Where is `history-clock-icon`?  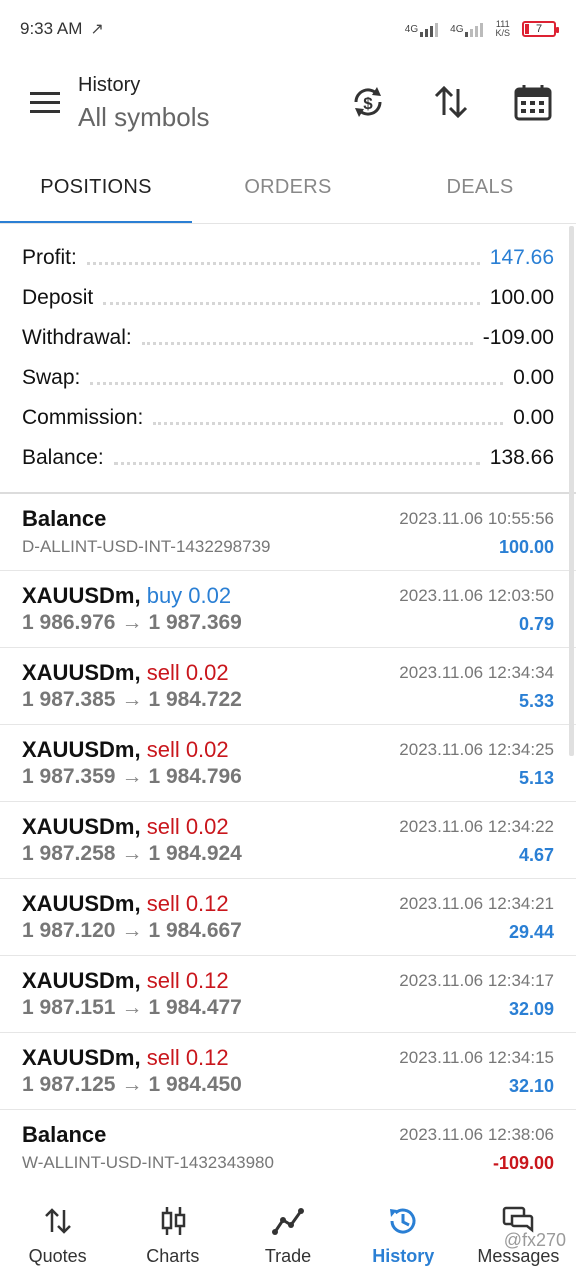
history-clock-icon is located at coordinates (403, 1221).